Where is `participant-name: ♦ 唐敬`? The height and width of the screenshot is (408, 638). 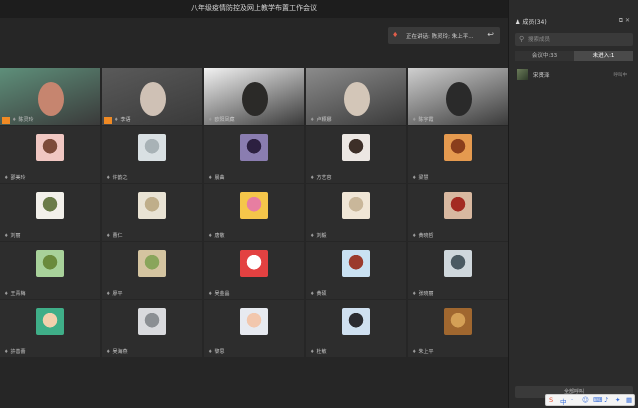 participant-name: ♦ 唐敬 is located at coordinates (216, 235).